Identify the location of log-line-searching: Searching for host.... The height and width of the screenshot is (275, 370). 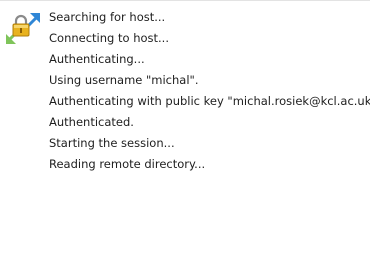
(107, 17).